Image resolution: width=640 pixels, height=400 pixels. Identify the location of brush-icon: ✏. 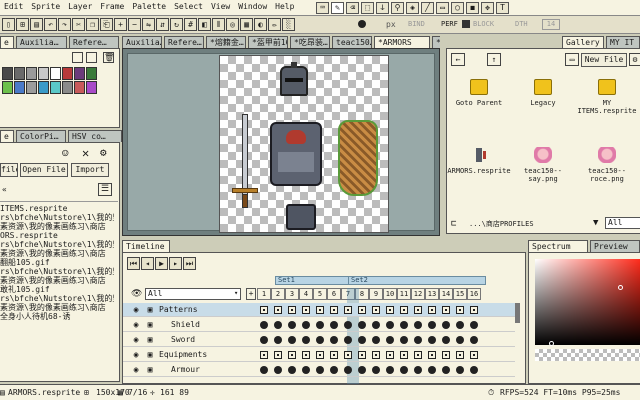
(274, 24).